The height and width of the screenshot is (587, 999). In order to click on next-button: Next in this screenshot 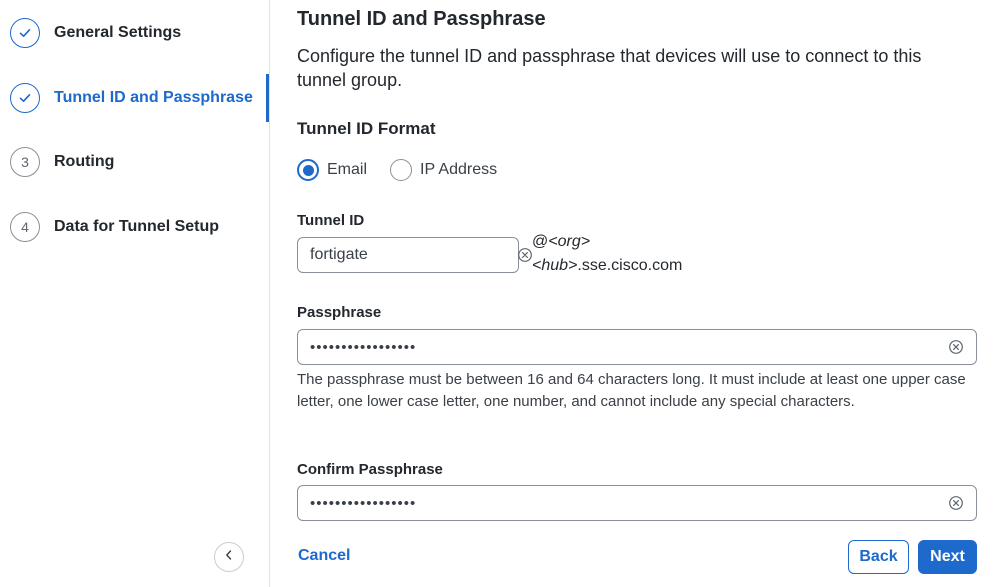, I will do `click(947, 557)`.